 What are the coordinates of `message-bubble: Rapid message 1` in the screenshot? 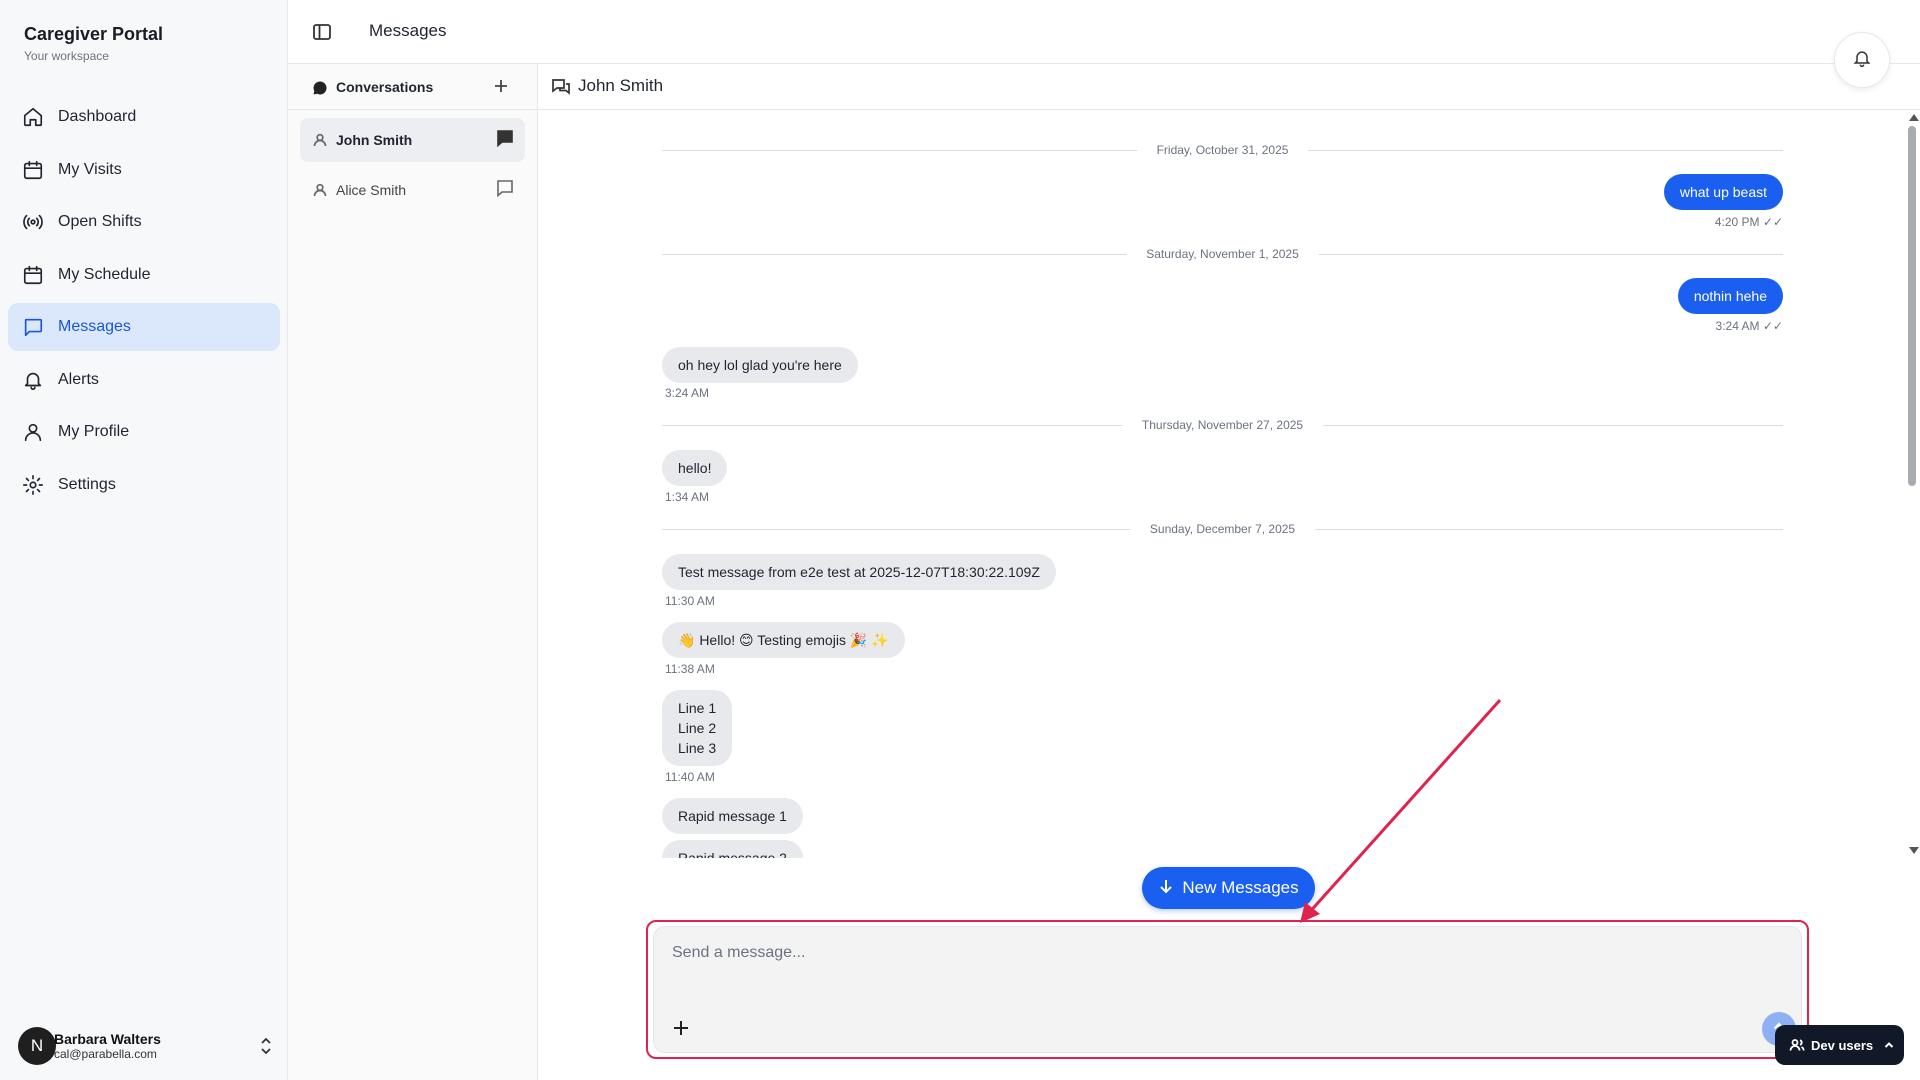 It's located at (732, 816).